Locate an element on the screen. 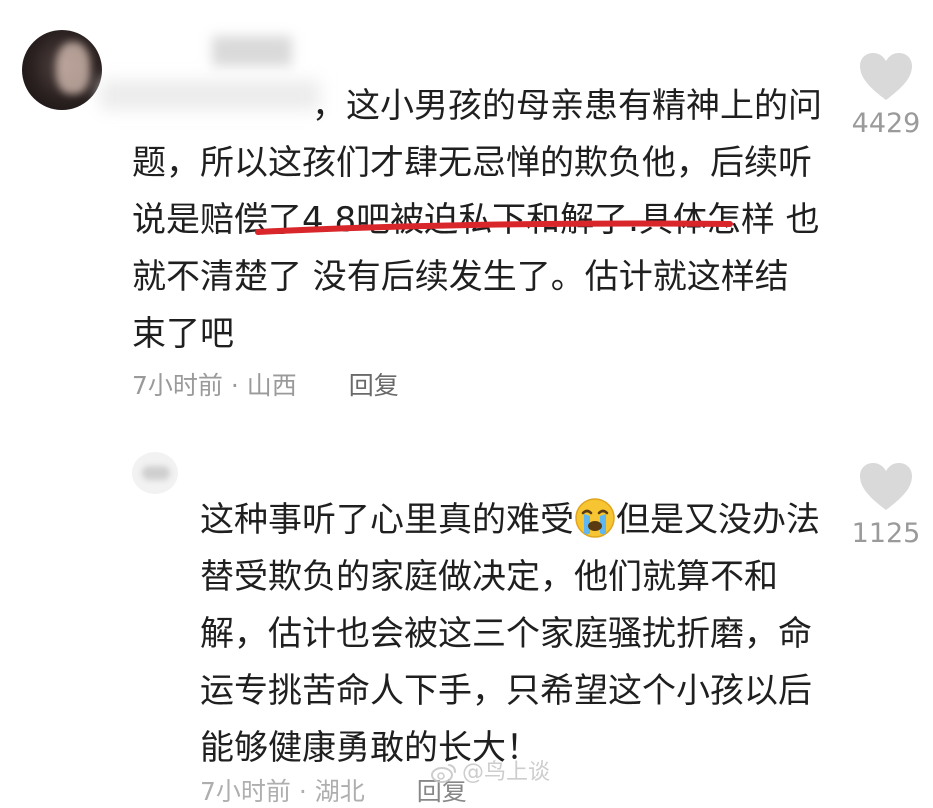  watermark-text: @鸟上谈 is located at coordinates (506, 772).